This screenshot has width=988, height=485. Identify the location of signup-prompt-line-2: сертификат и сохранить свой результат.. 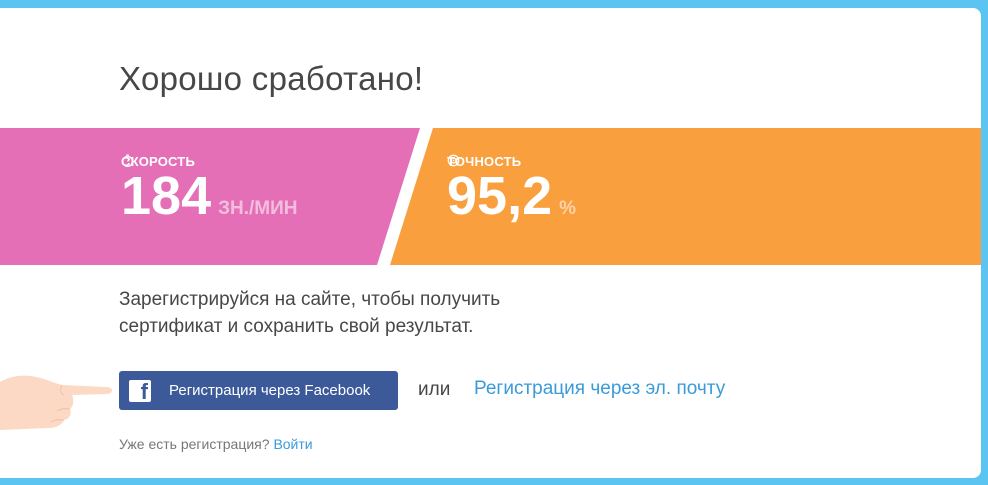
(296, 326).